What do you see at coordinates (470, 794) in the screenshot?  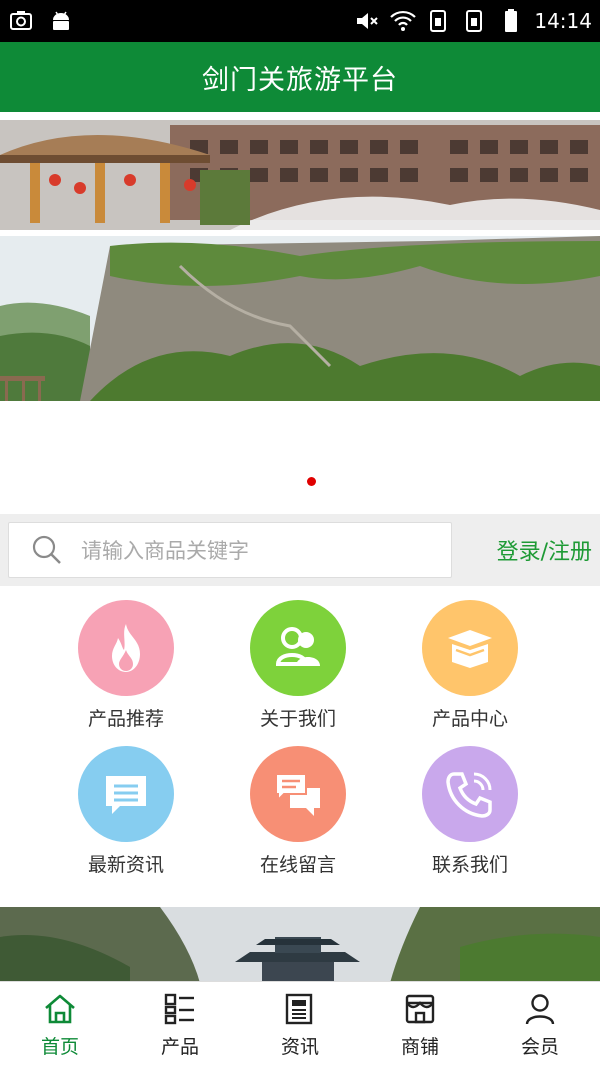 I see `phone-icon` at bounding box center [470, 794].